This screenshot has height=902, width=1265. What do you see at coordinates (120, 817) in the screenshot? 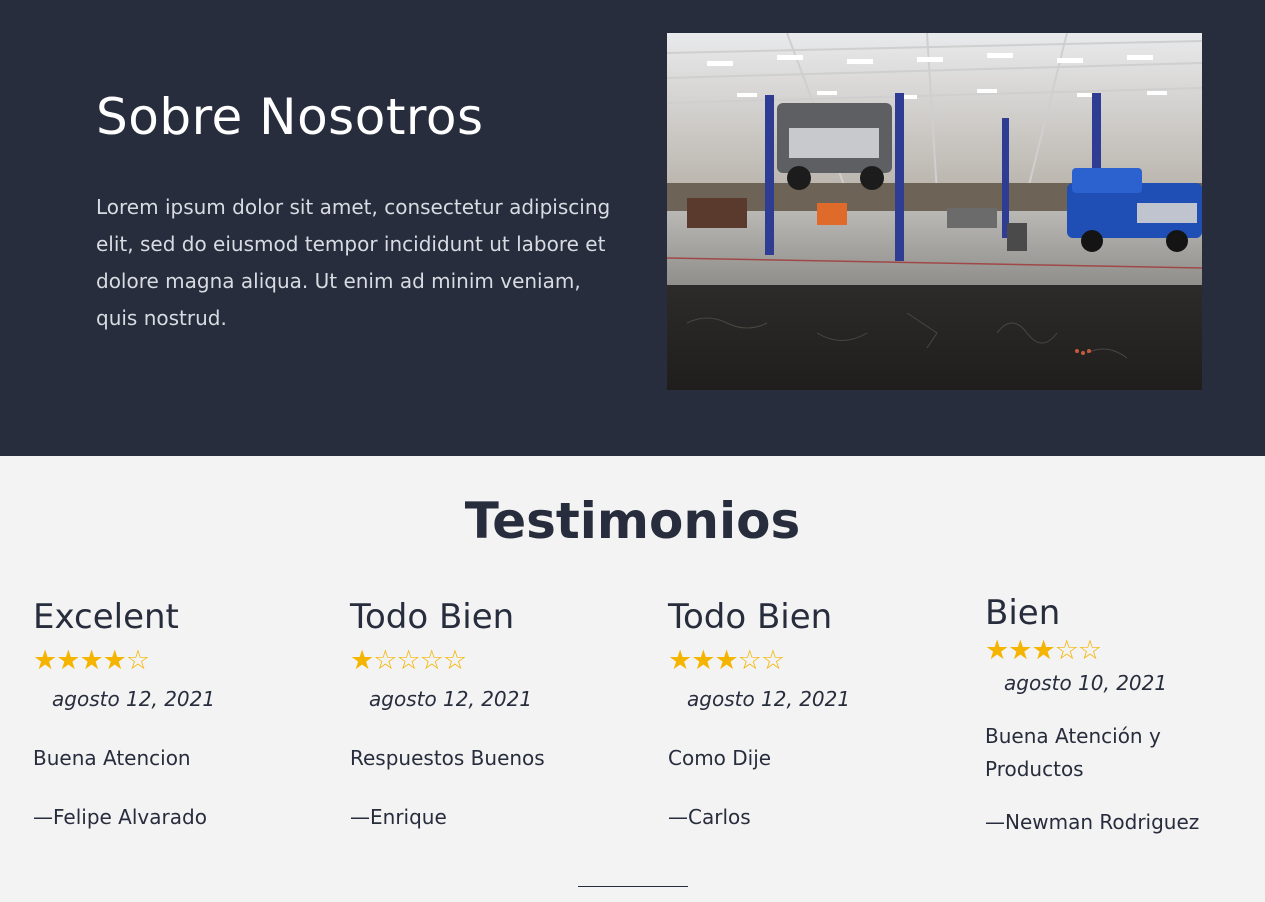
I see `testimonial-author: —Felipe Alvarado` at bounding box center [120, 817].